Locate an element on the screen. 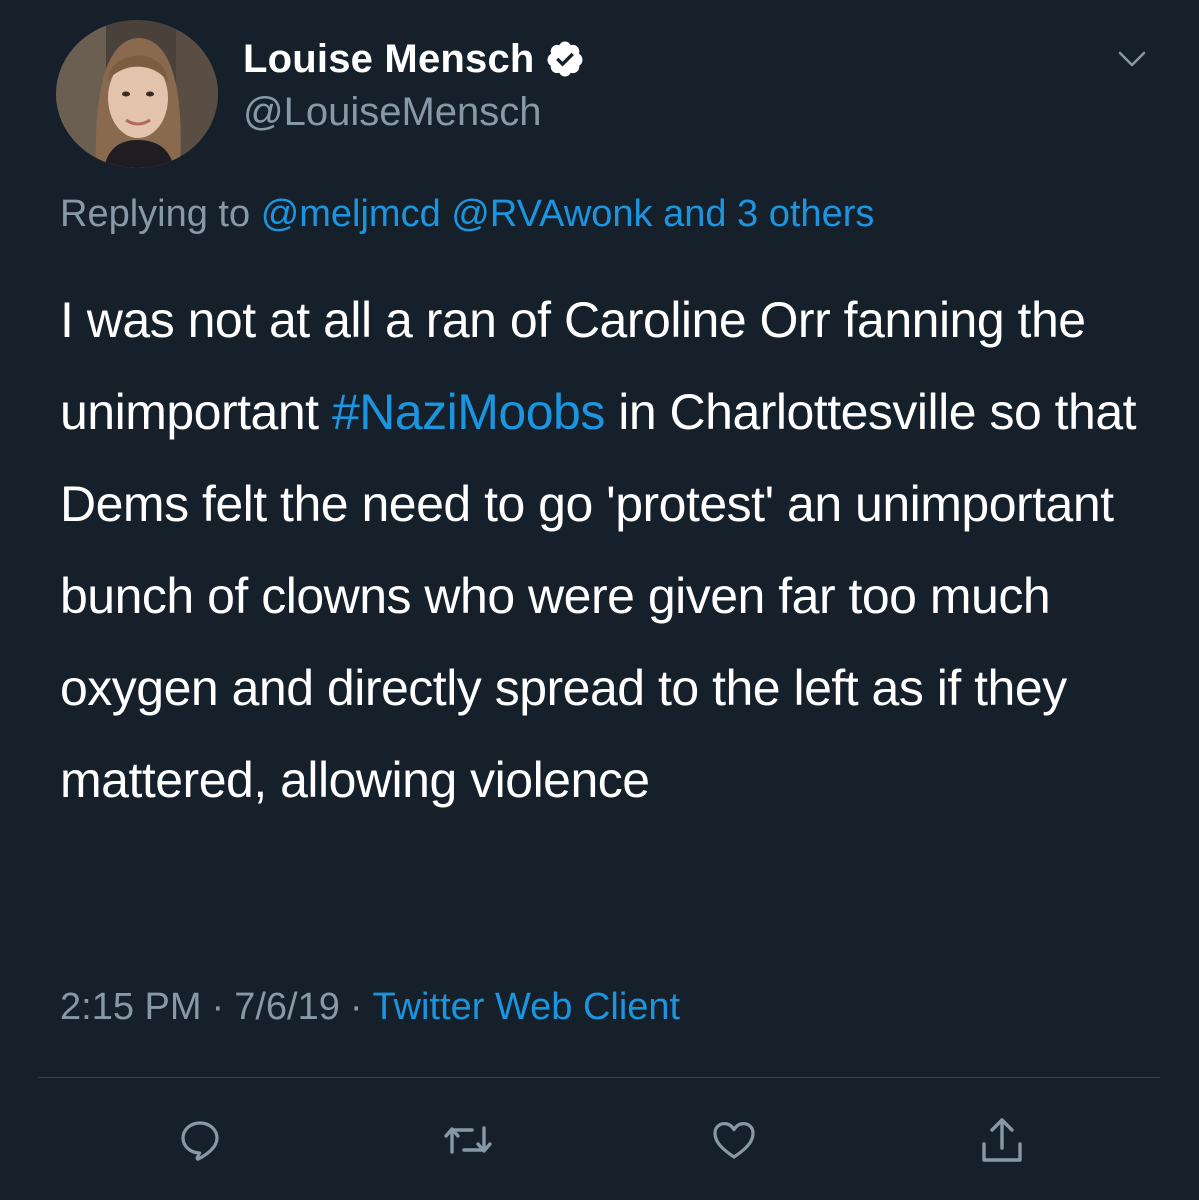  tweet-date: 7/6/19 is located at coordinates (287, 1007).